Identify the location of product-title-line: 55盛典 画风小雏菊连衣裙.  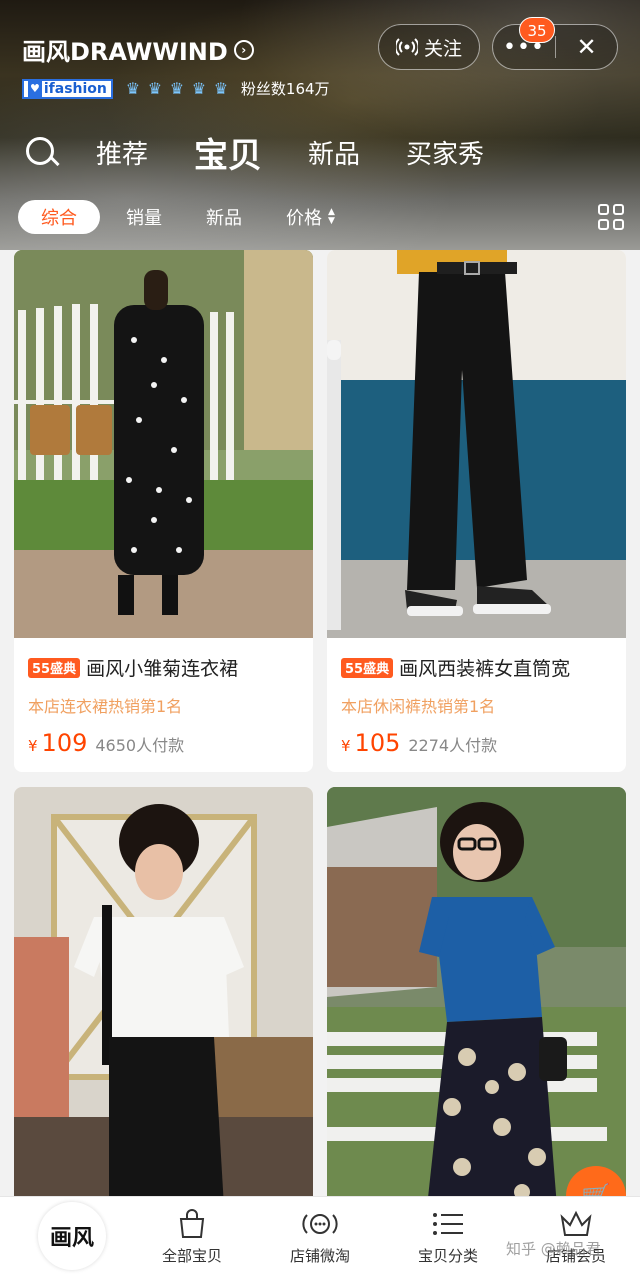
(165, 667).